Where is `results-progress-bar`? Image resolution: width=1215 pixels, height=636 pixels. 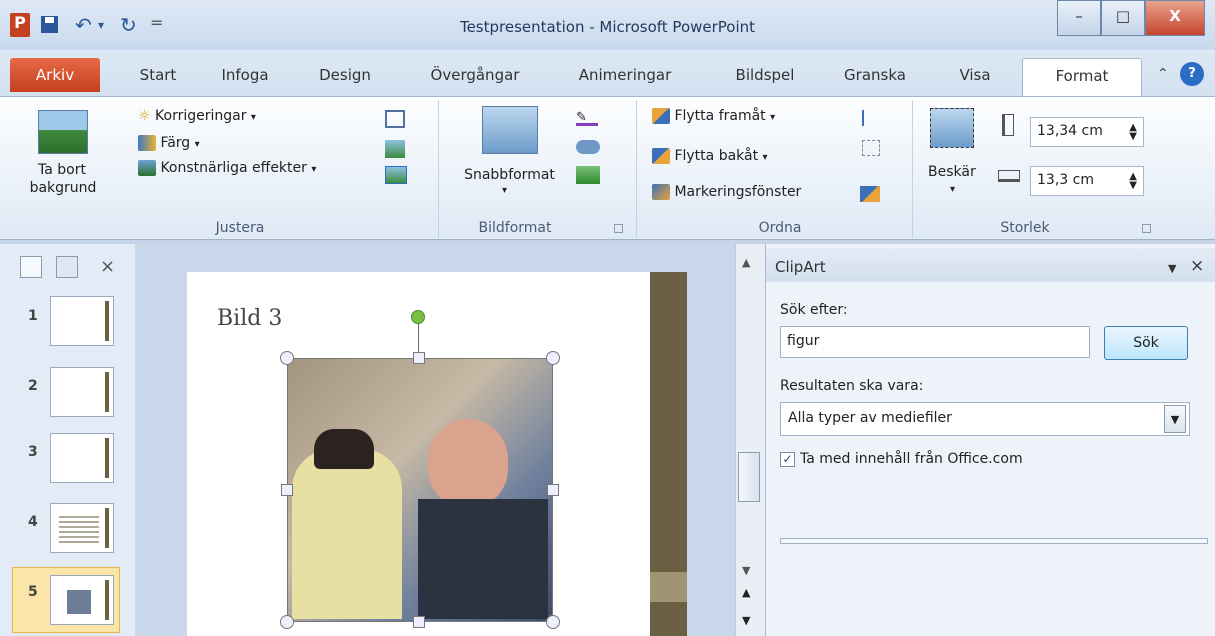 results-progress-bar is located at coordinates (994, 541).